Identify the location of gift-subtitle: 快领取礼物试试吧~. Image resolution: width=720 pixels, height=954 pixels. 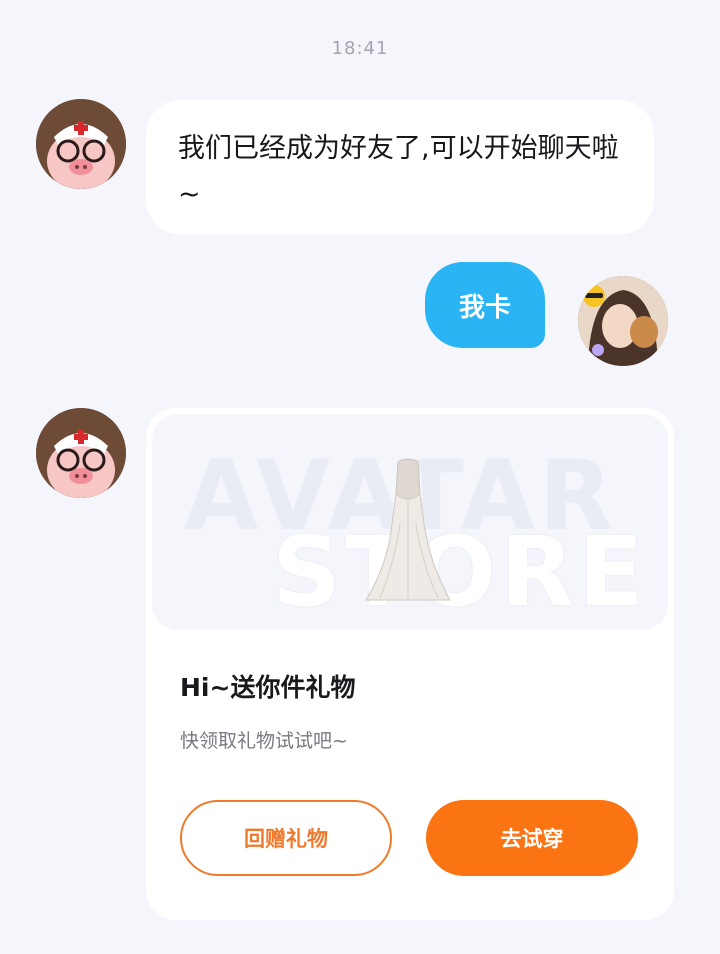
(264, 741).